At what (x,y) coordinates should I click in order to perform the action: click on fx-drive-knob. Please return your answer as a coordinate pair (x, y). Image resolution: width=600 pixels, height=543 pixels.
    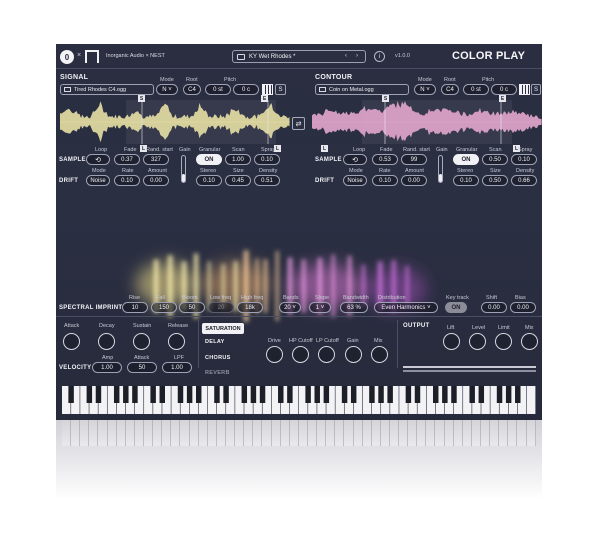
    Looking at the image, I should click on (274, 354).